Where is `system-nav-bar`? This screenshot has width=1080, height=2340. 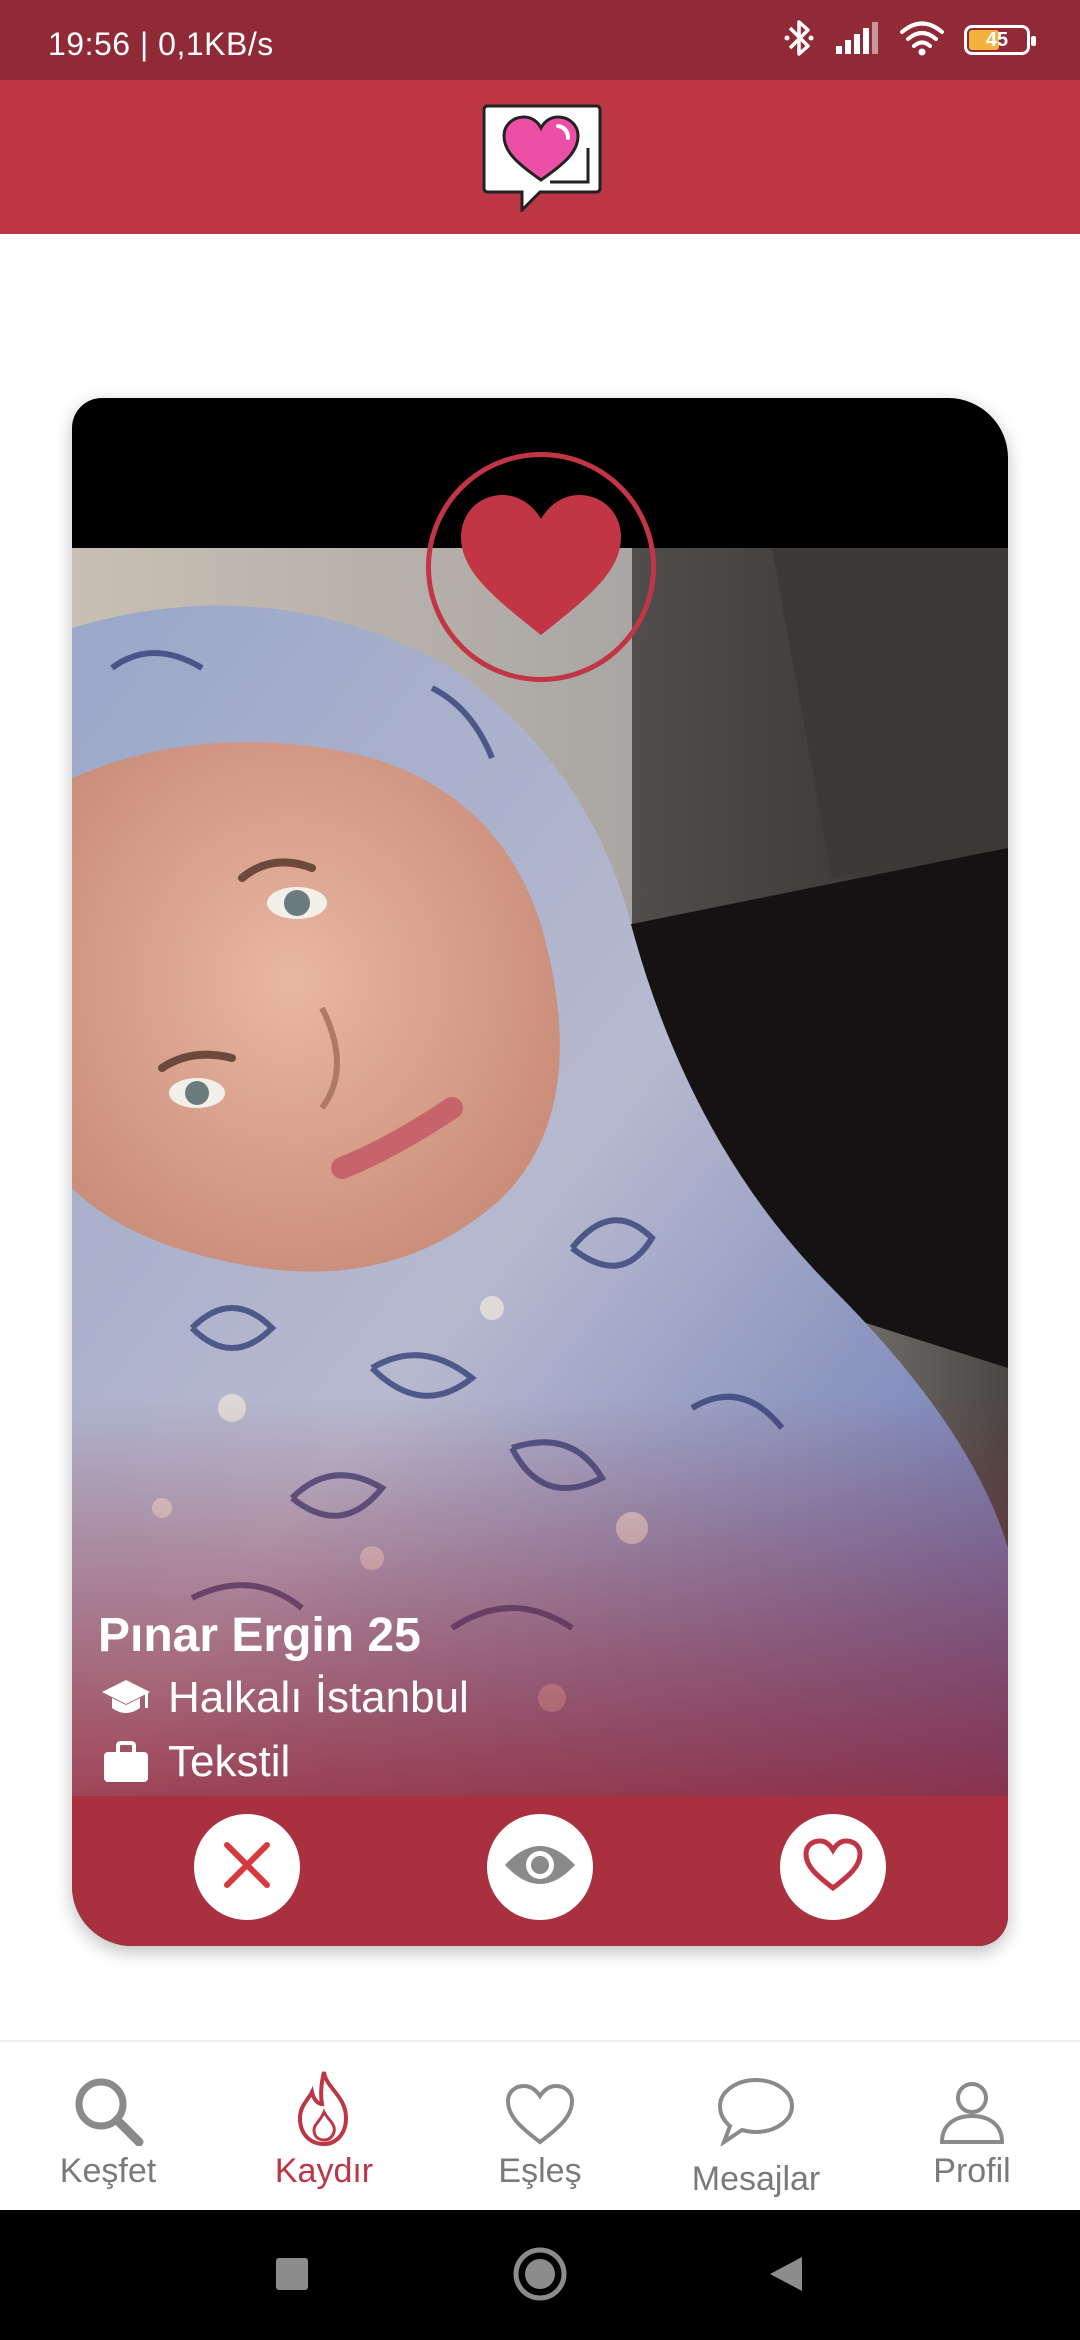
system-nav-bar is located at coordinates (540, 2275).